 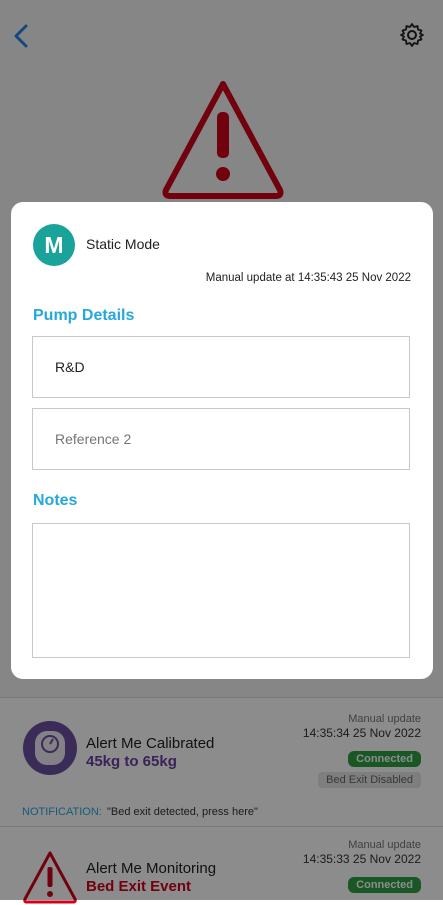 What do you see at coordinates (221, 367) in the screenshot?
I see `pump-reference-1-field` at bounding box center [221, 367].